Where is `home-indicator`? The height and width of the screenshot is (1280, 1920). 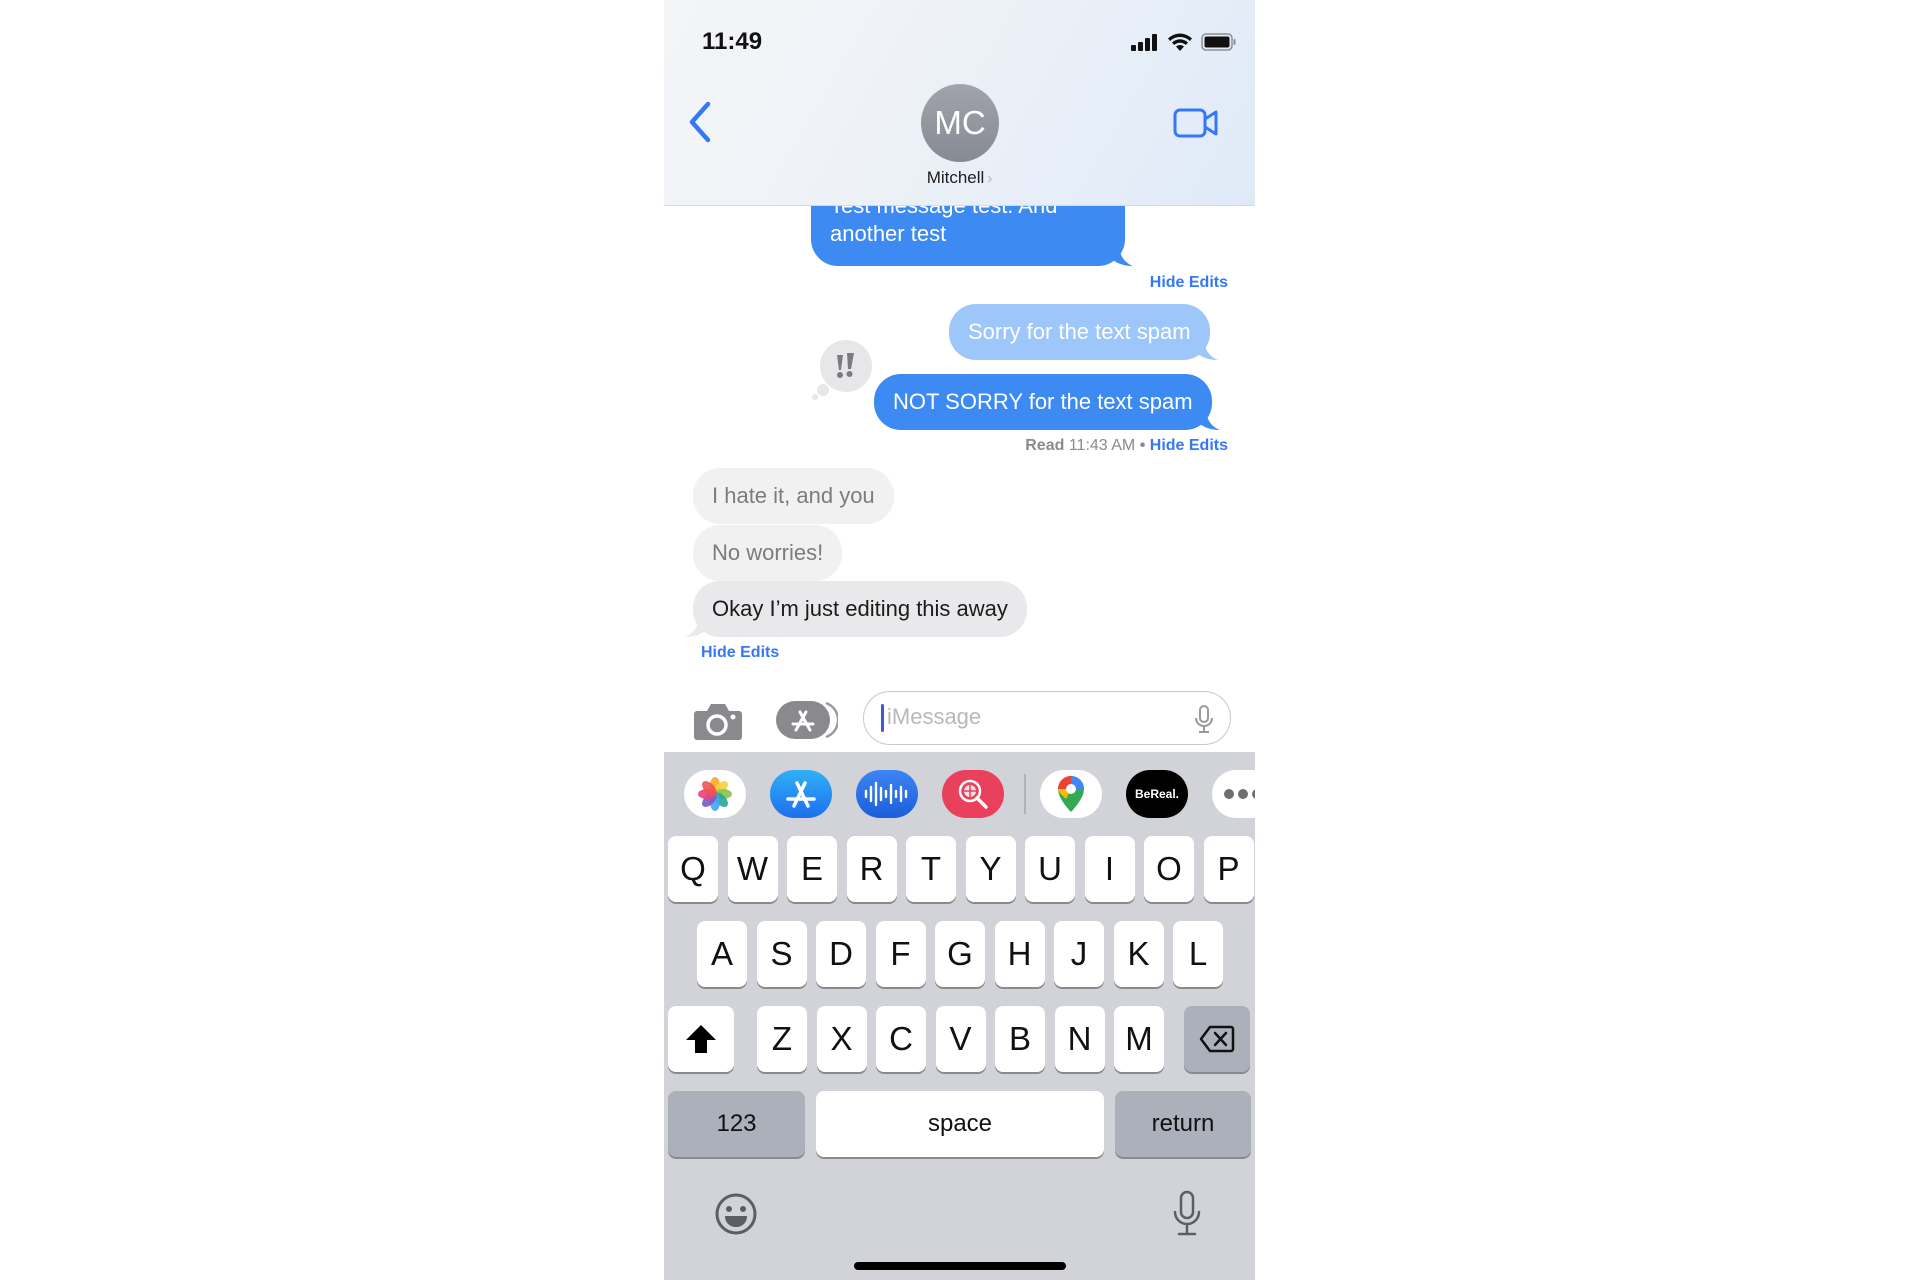 home-indicator is located at coordinates (960, 1266).